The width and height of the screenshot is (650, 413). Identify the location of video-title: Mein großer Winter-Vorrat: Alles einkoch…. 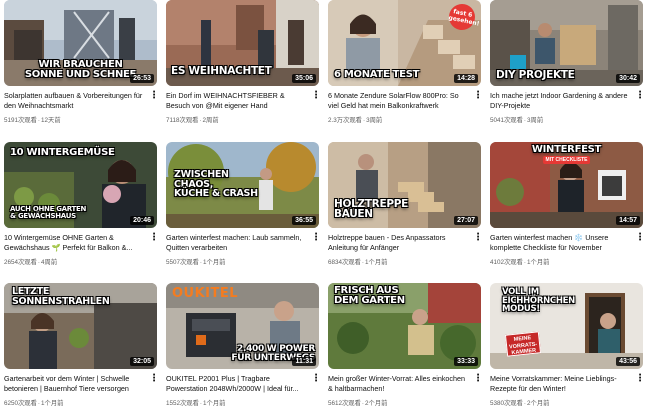
(398, 384).